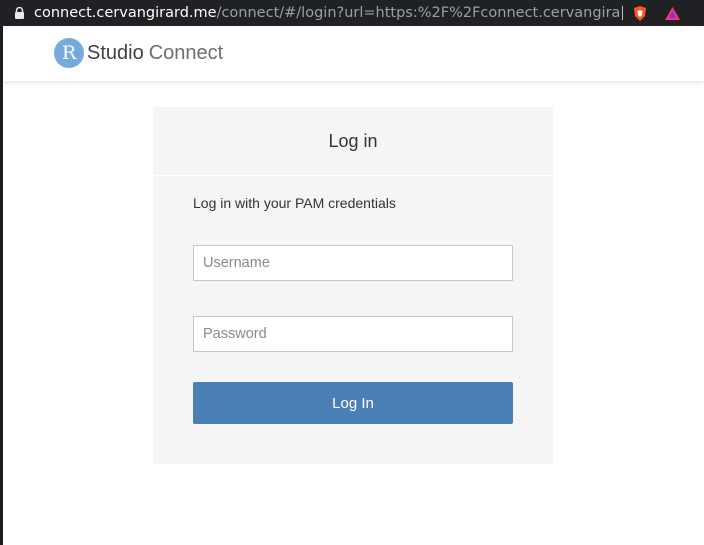 Image resolution: width=704 pixels, height=545 pixels. Describe the element at coordinates (294, 203) in the screenshot. I see `login-subtitle: Log in with your PAM credentials` at that location.